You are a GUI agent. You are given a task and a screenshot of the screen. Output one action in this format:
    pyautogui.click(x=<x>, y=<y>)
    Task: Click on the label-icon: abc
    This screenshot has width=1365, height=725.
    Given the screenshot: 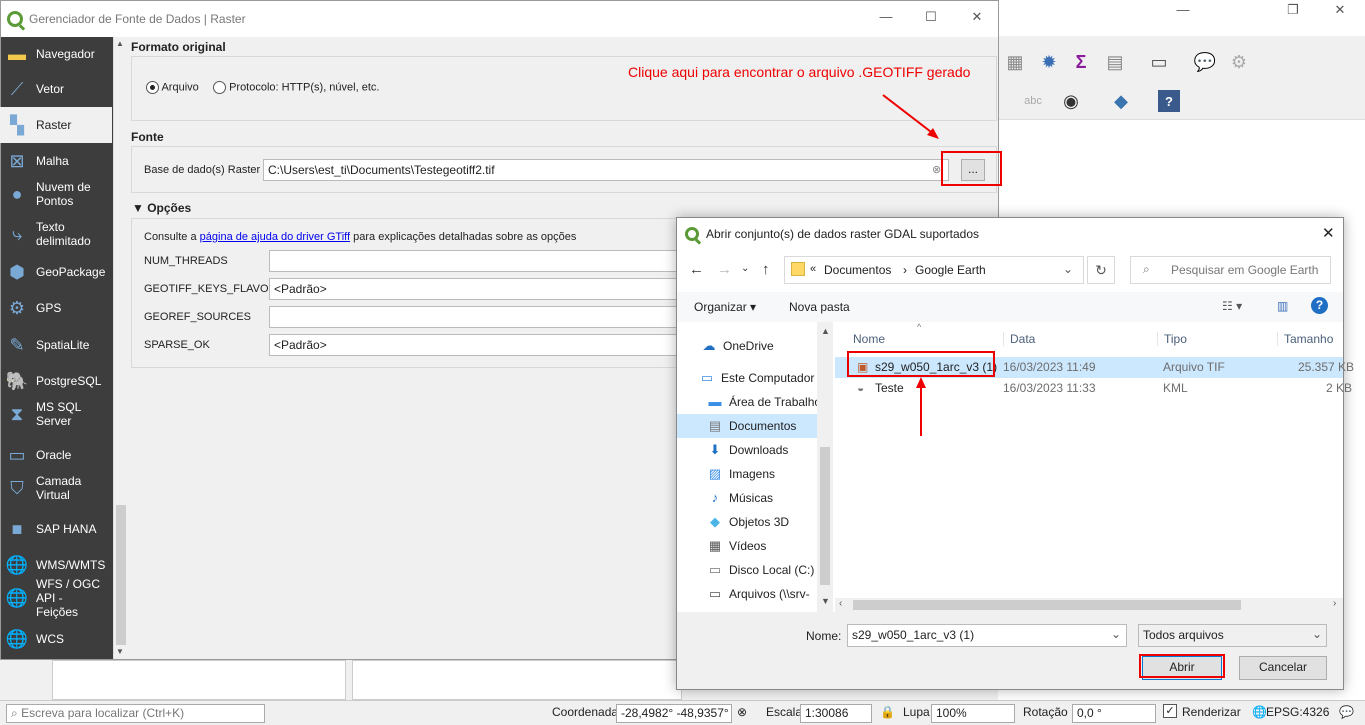 What is the action you would take?
    pyautogui.click(x=1033, y=101)
    